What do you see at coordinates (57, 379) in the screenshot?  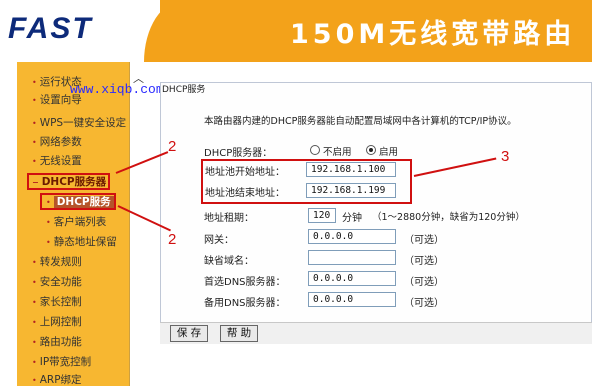 I see `sidebar-item-arp: • ARP绑定` at bounding box center [57, 379].